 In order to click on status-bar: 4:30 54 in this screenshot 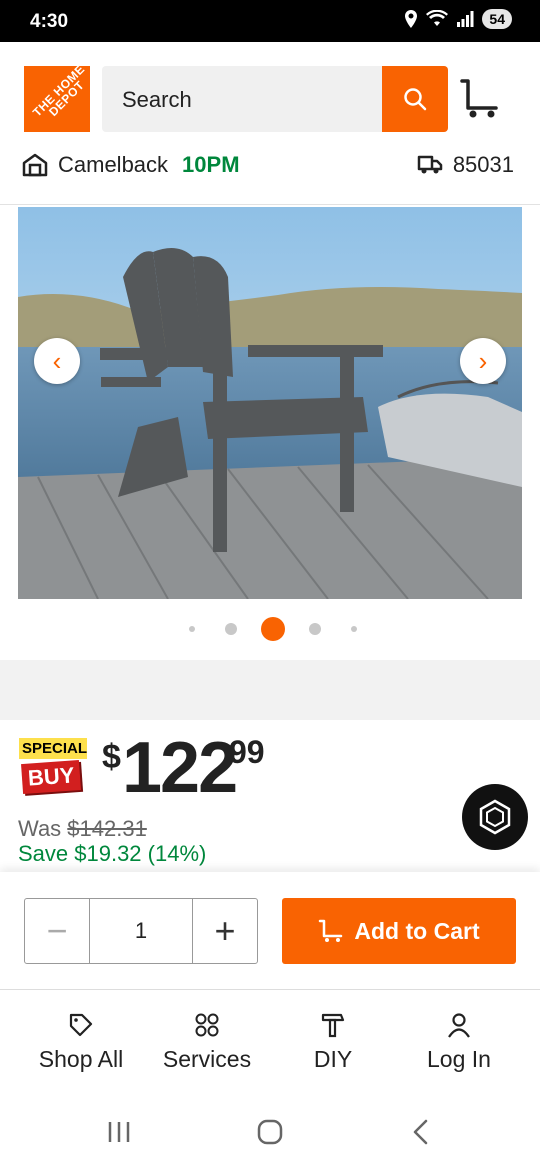, I will do `click(270, 21)`.